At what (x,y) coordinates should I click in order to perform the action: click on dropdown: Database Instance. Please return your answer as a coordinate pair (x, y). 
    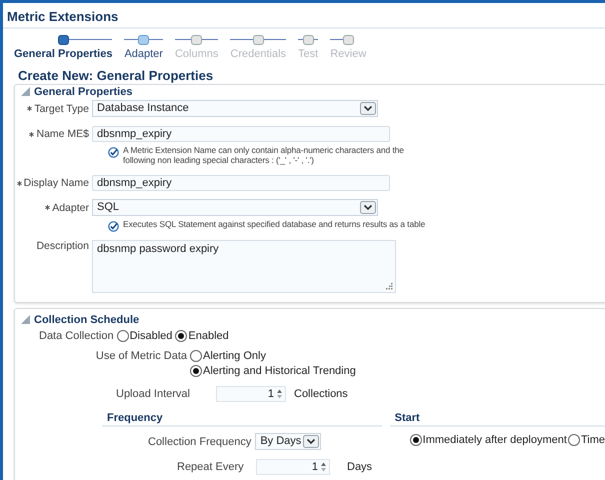
    Looking at the image, I should click on (235, 108).